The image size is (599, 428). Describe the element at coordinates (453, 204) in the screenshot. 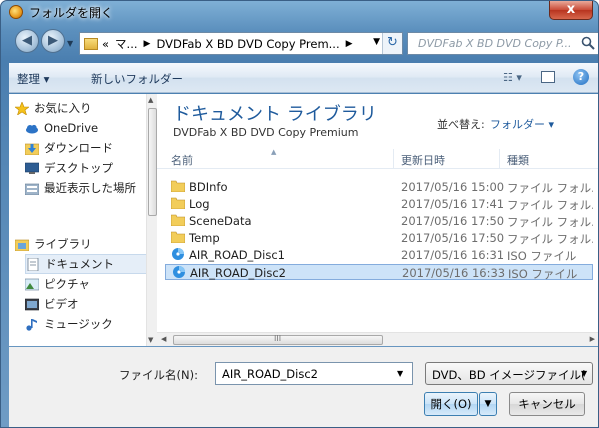

I see `file-date: 2017/05/16 17:41` at that location.